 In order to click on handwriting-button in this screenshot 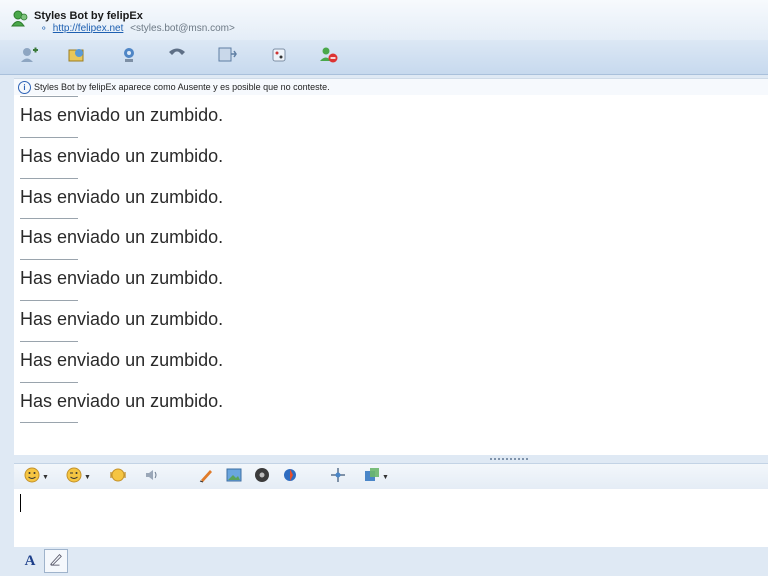, I will do `click(56, 561)`.